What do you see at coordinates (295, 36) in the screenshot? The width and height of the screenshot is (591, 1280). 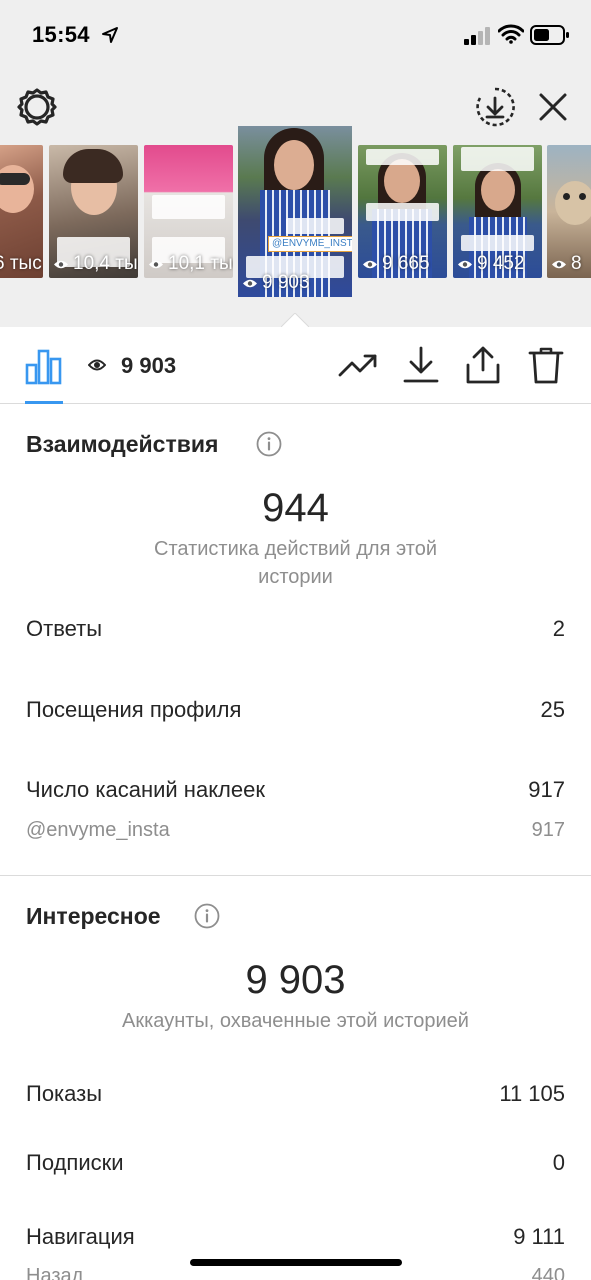 I see `status-bar: 15:54` at bounding box center [295, 36].